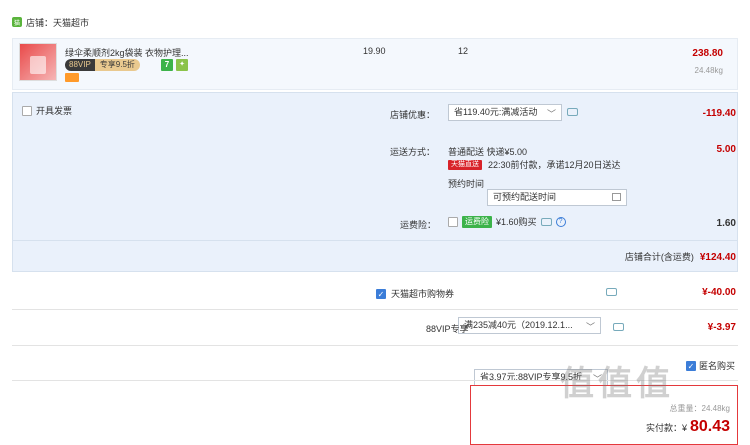 This screenshot has height=445, width=750. I want to click on store-header: 猫 店铺：天猫超市, so click(50, 22).